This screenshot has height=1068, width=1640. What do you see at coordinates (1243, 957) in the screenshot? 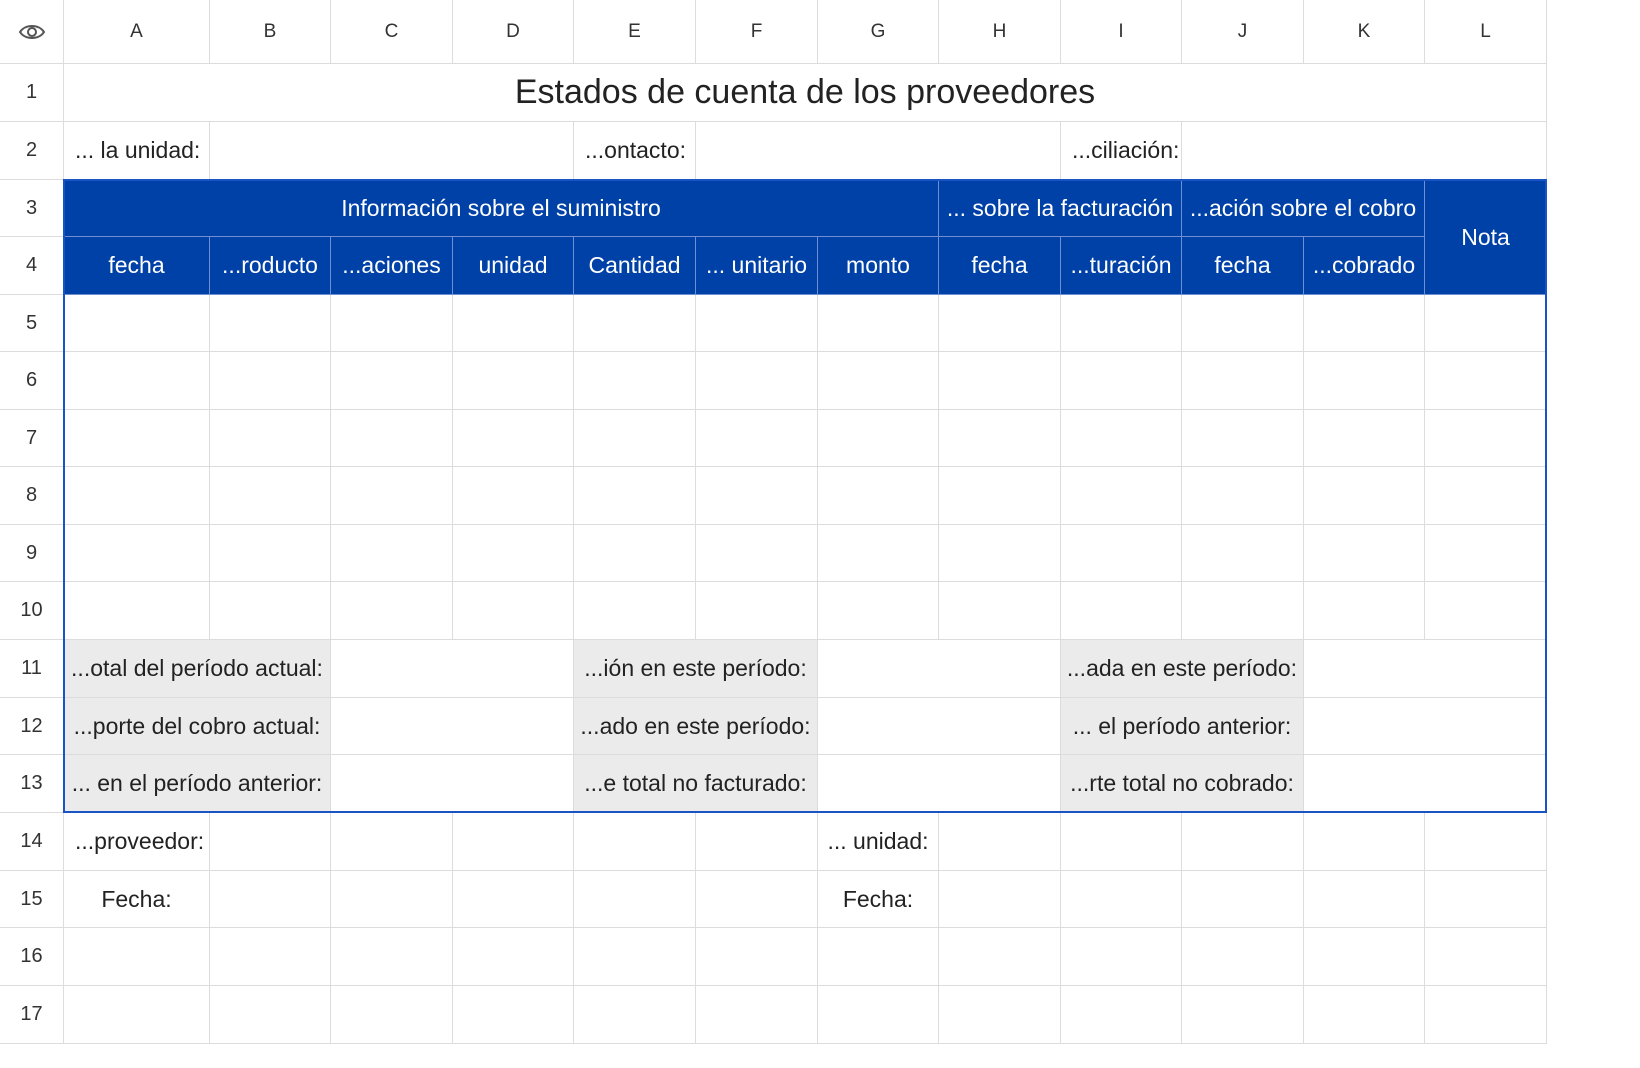
I see `cell-j16` at bounding box center [1243, 957].